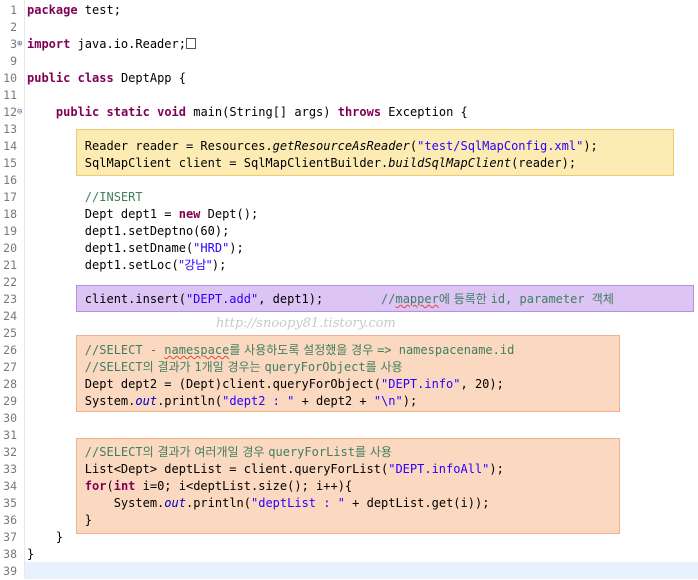  Describe the element at coordinates (349, 316) in the screenshot. I see `code-line-24: 24` at that location.